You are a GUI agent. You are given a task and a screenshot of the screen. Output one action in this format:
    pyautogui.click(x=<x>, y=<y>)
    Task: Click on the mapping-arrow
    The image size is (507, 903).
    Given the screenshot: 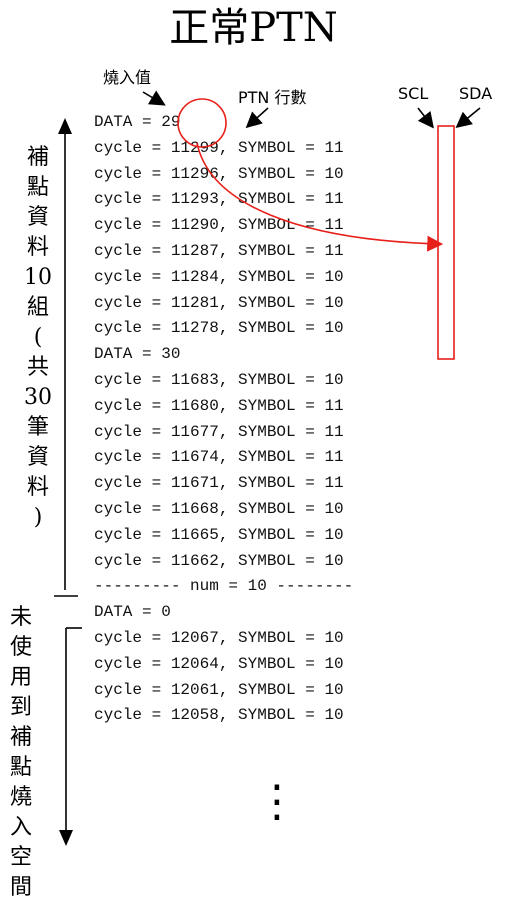 What is the action you would take?
    pyautogui.click(x=320, y=197)
    